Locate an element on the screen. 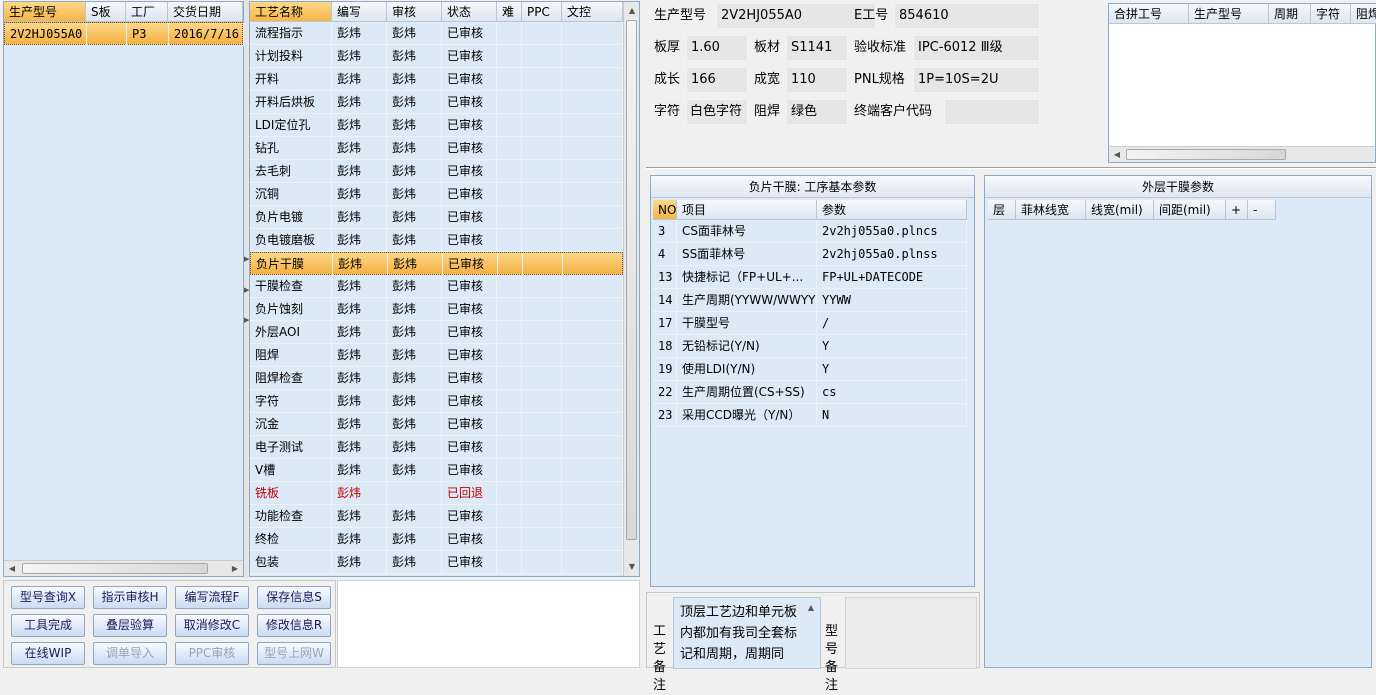 The width and height of the screenshot is (1376, 695). process-row: V槽 彭炜 彭炜 已审核 is located at coordinates (436, 470).